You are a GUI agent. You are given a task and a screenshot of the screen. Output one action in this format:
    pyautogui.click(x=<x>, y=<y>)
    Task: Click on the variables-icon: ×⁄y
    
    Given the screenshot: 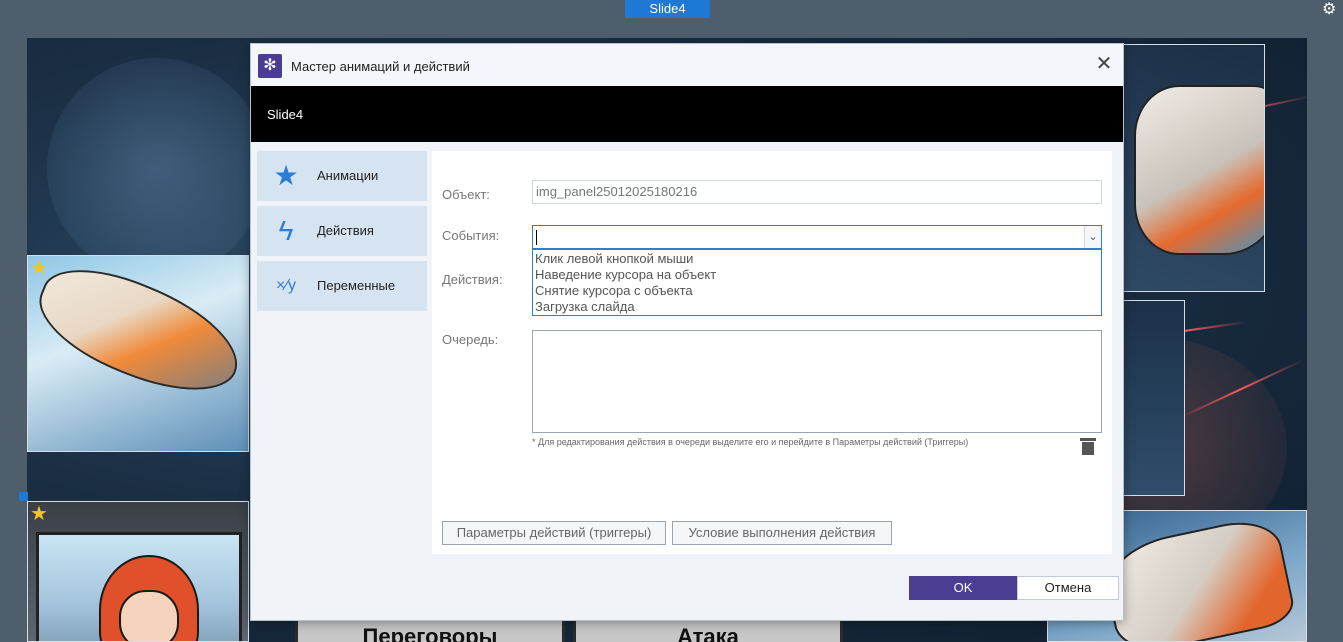 What is the action you would take?
    pyautogui.click(x=285, y=285)
    